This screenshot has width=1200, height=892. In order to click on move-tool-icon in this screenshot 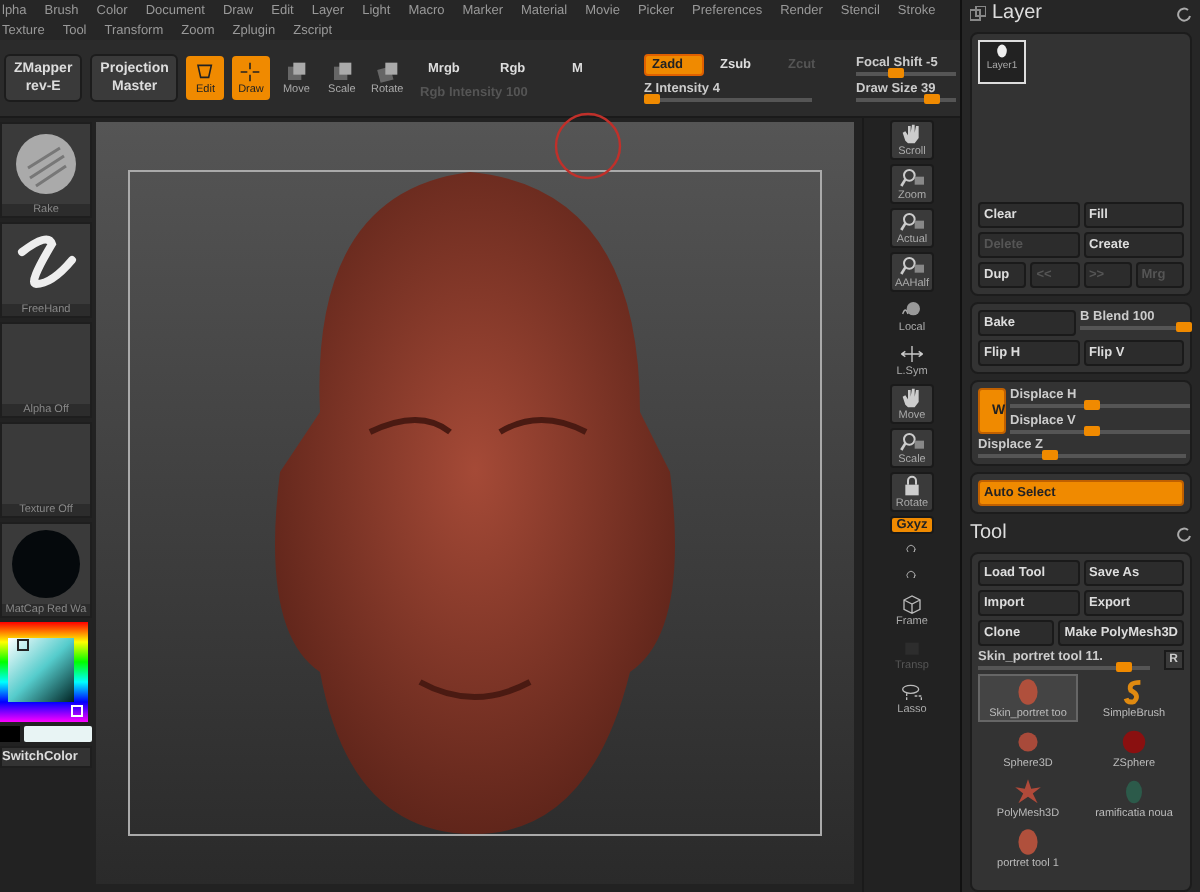, I will do `click(296, 72)`.